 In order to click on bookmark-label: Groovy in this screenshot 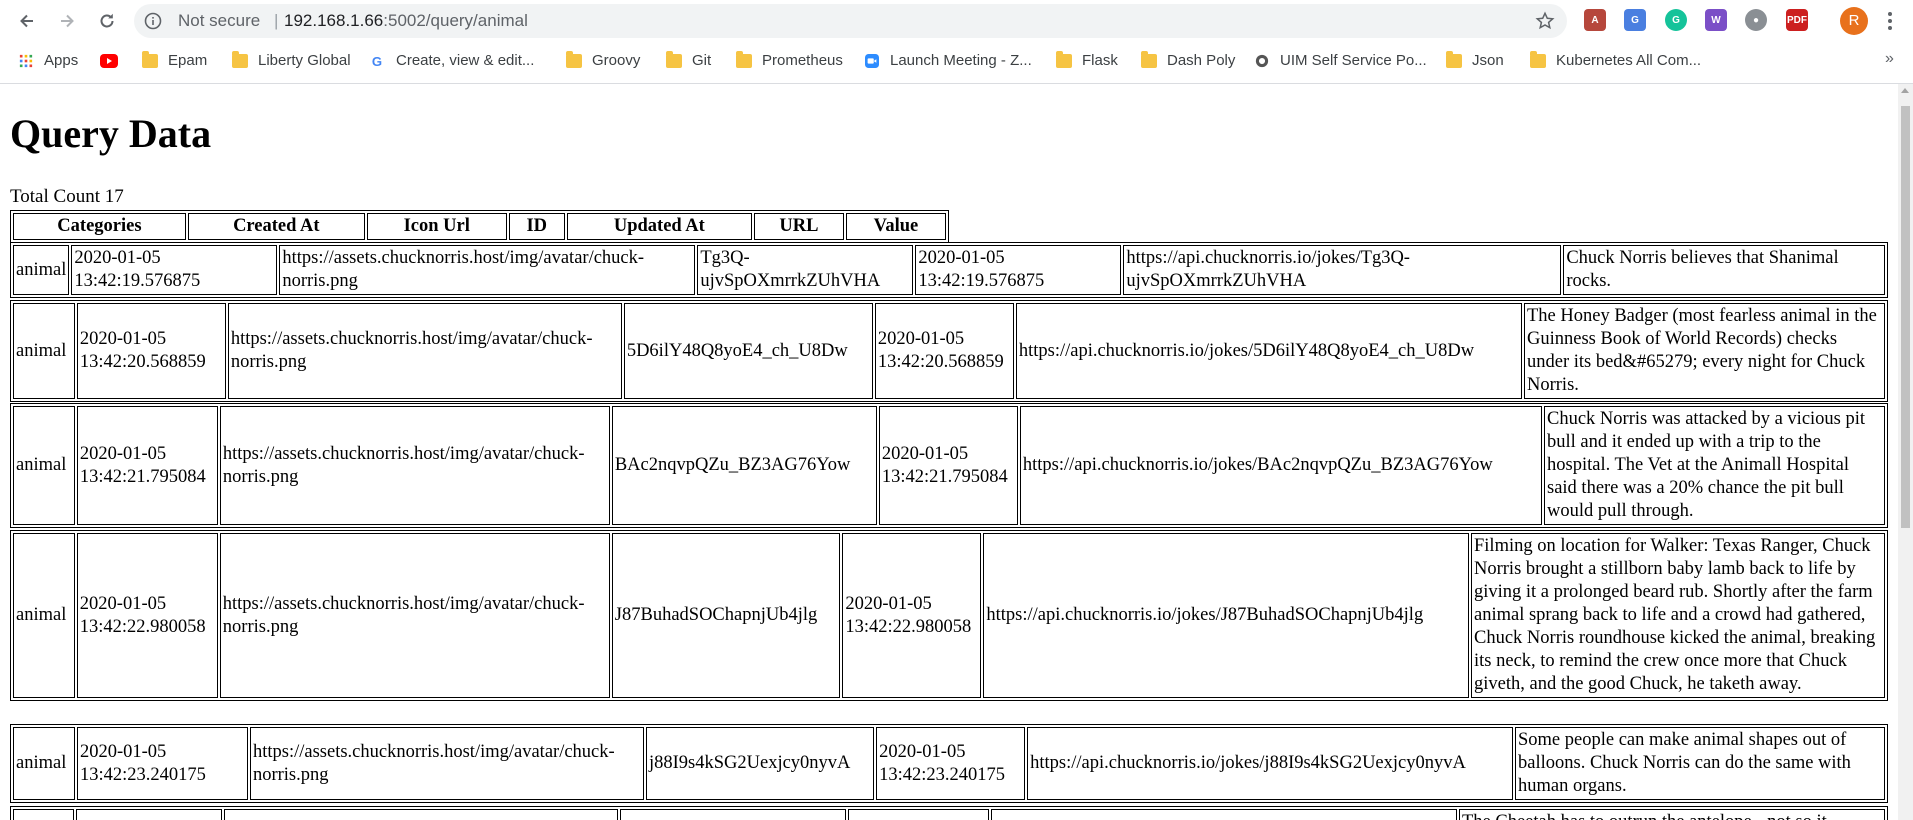, I will do `click(616, 60)`.